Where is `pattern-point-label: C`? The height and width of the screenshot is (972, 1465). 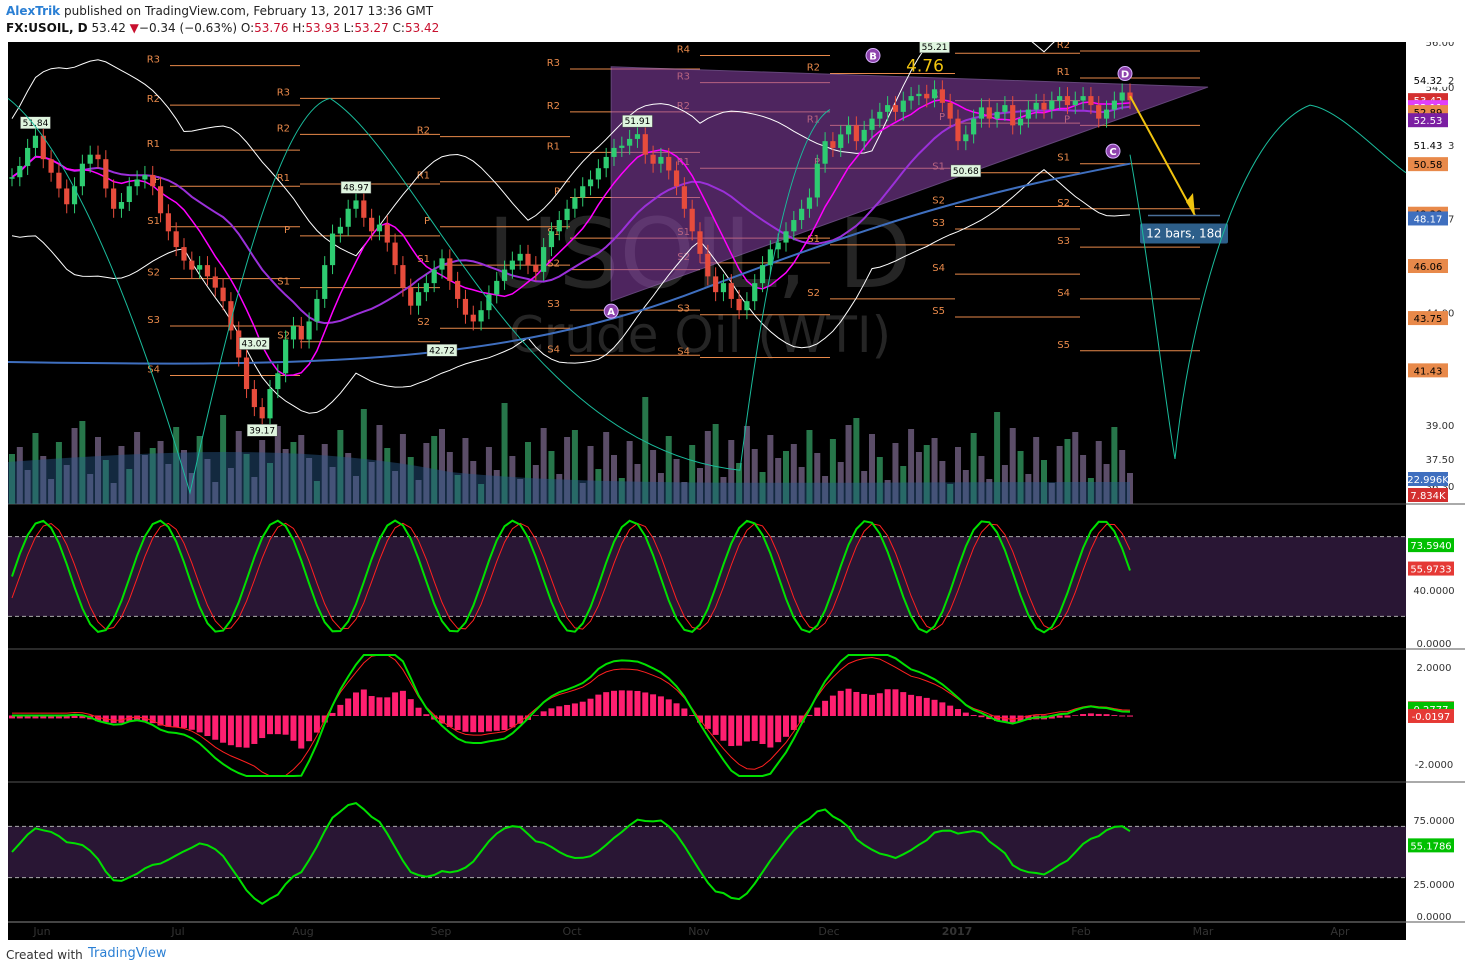
pattern-point-label: C is located at coordinates (1112, 152).